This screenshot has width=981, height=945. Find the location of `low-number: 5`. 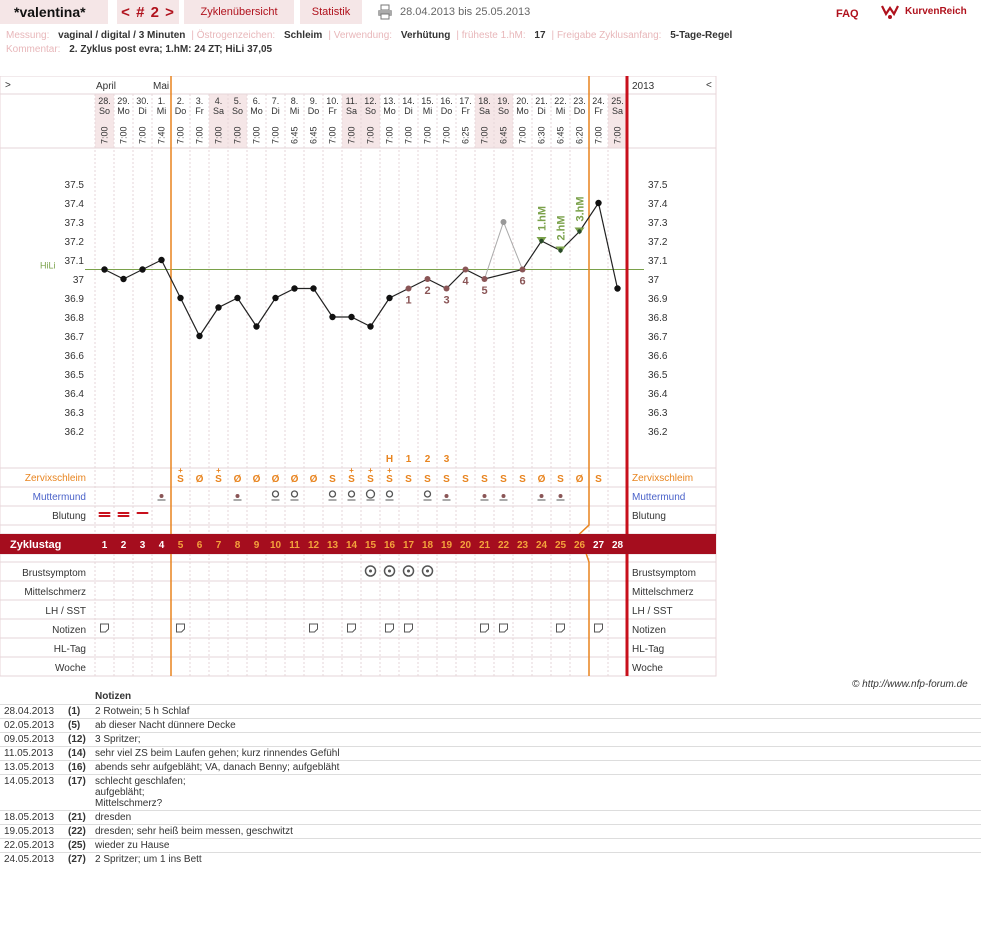

low-number: 5 is located at coordinates (484, 291).